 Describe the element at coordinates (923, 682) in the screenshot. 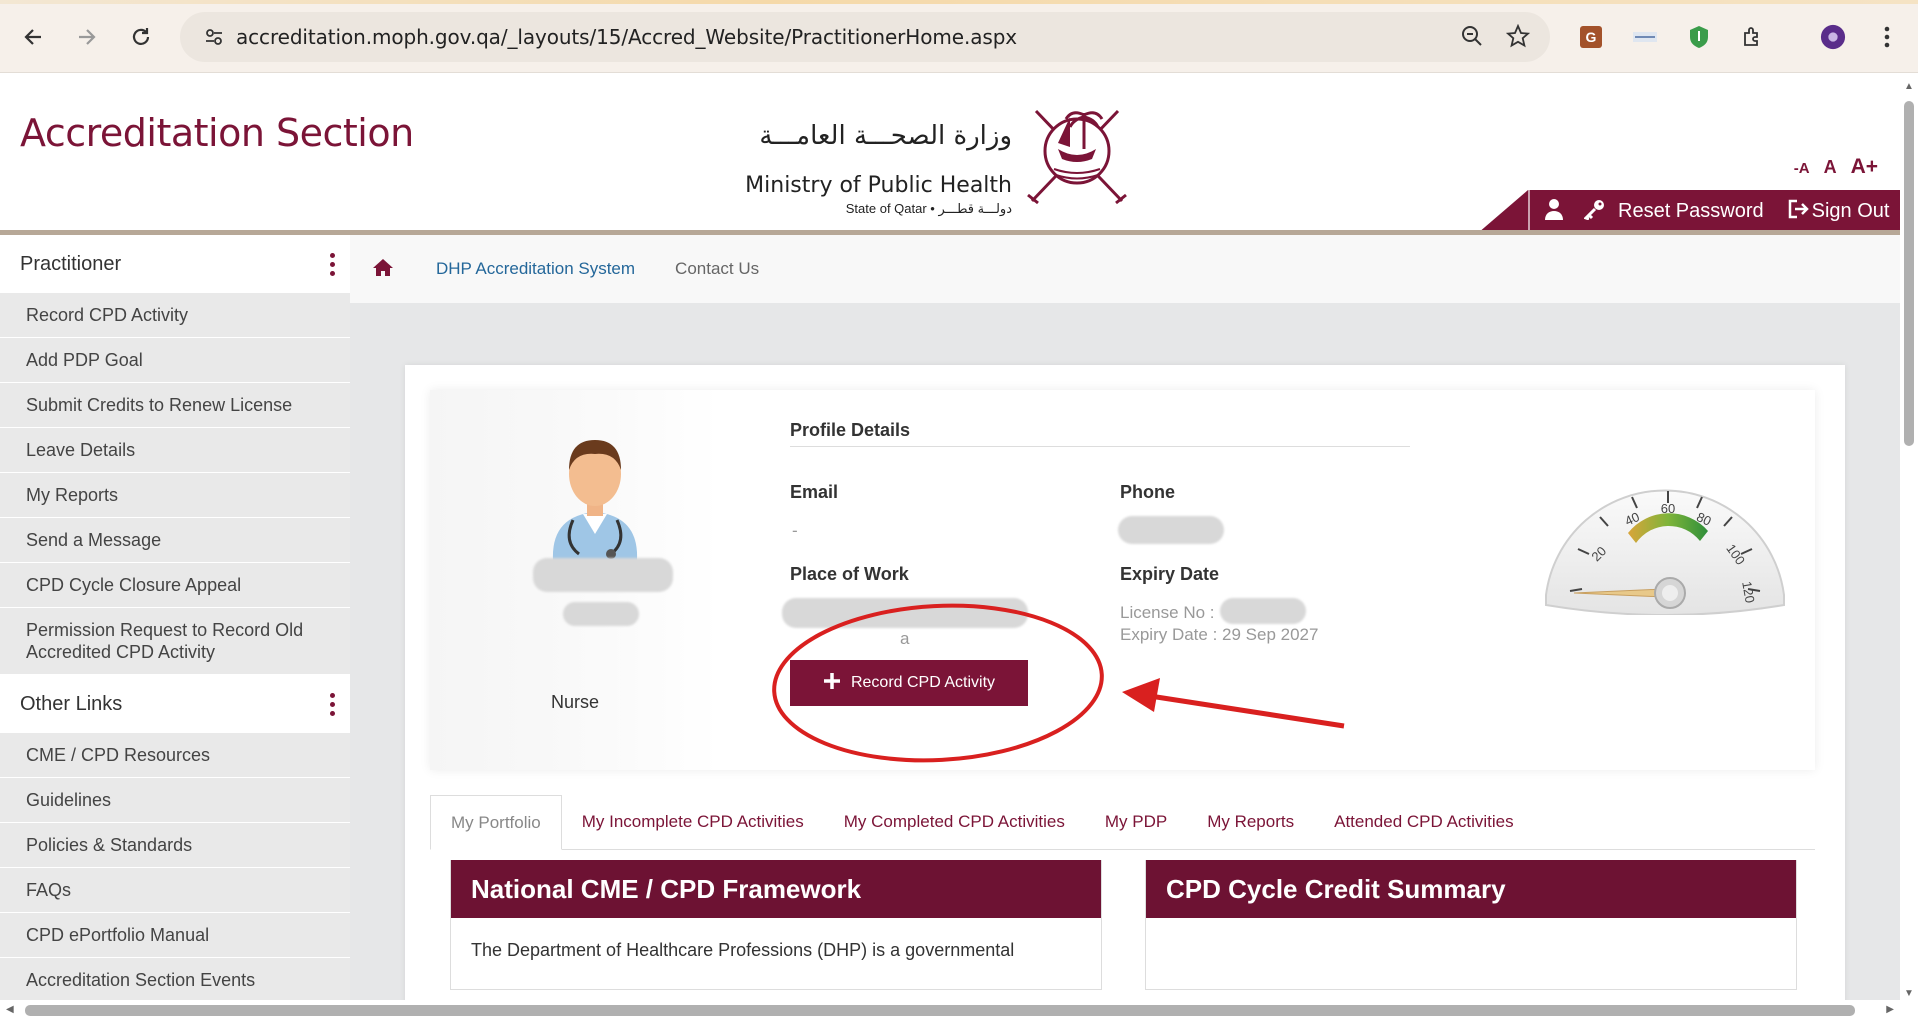

I see `record-cpd-activity-label: Record CPD Activity` at that location.